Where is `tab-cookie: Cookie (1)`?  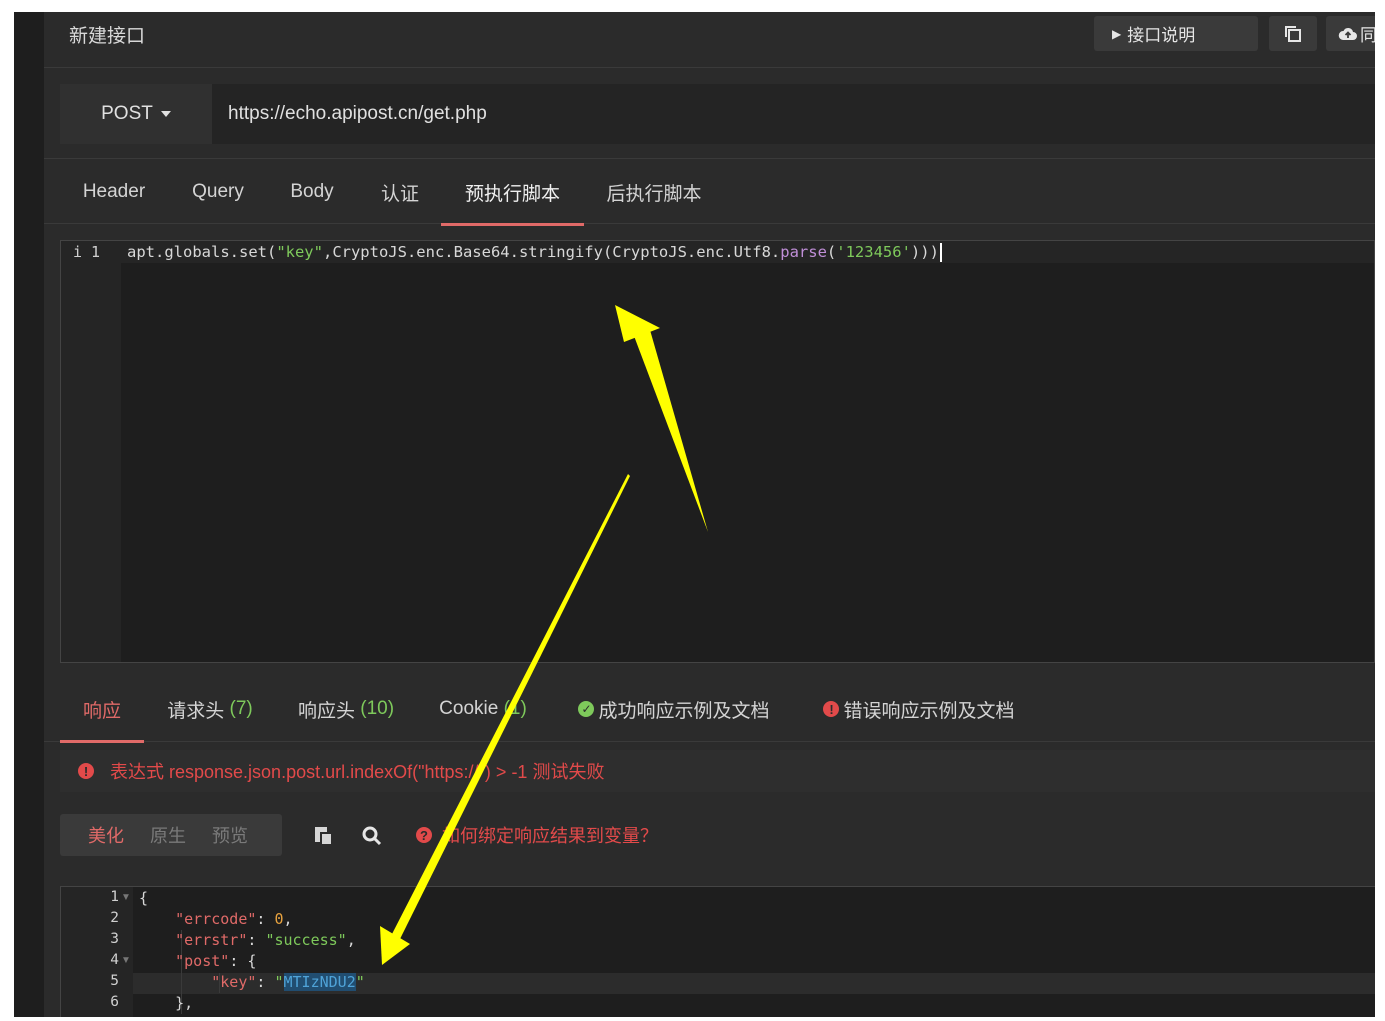 tab-cookie: Cookie (1) is located at coordinates (483, 709).